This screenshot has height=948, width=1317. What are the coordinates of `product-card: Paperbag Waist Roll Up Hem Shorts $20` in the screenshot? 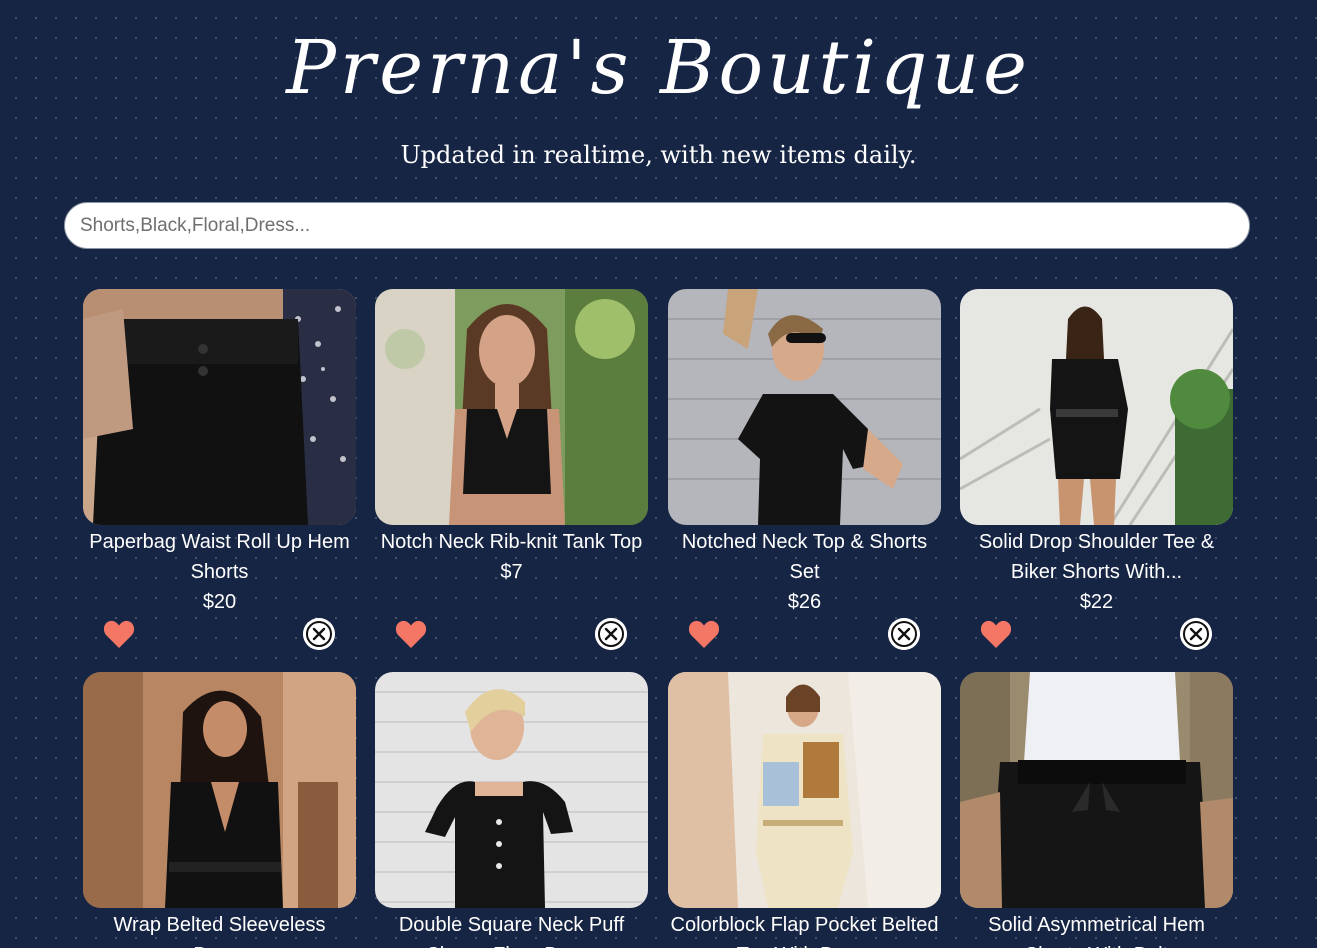 It's located at (219, 473).